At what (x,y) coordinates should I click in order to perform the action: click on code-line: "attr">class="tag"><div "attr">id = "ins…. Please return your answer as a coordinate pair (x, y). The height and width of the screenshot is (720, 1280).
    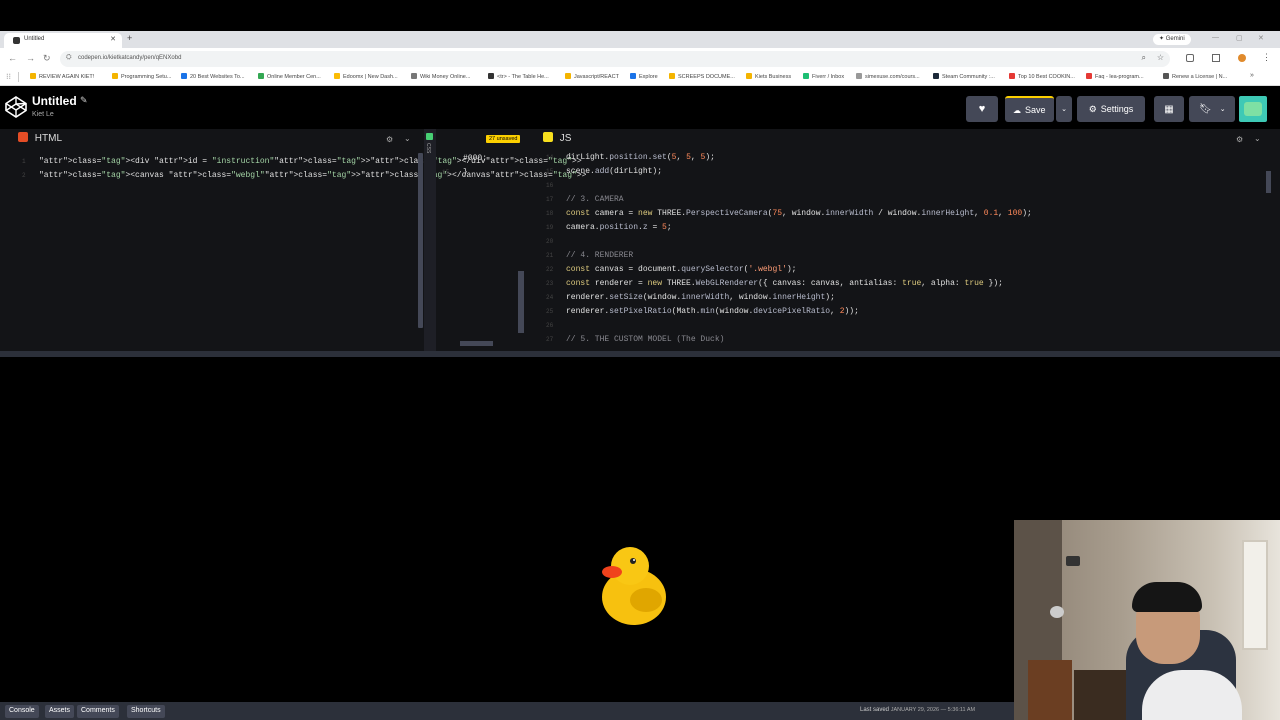
    Looking at the image, I should click on (310, 161).